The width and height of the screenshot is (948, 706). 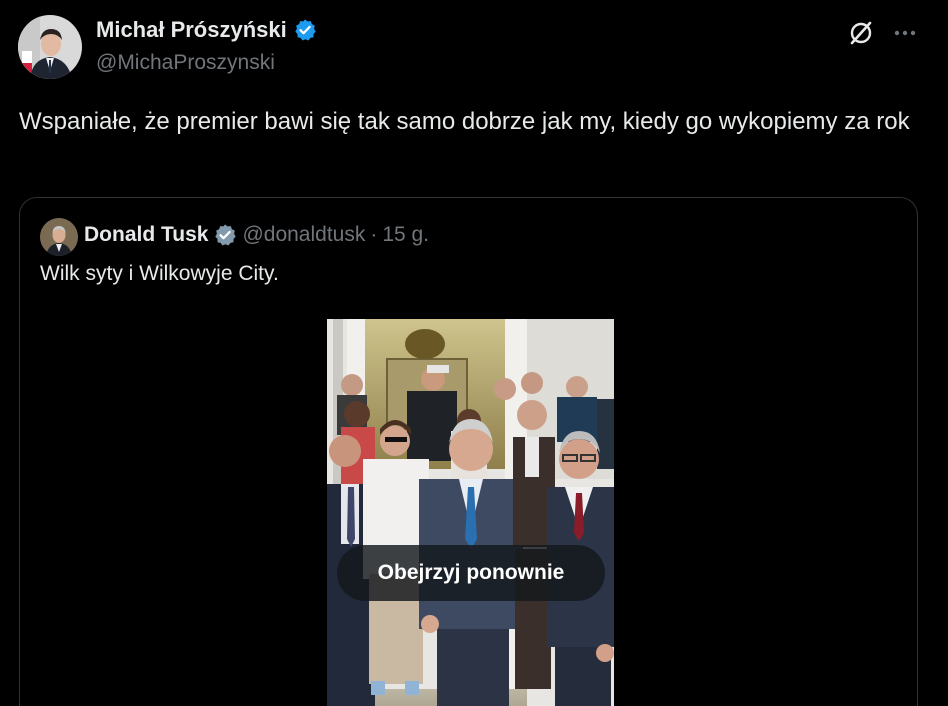 What do you see at coordinates (146, 234) in the screenshot?
I see `quoted-display-name: Donald Tusk` at bounding box center [146, 234].